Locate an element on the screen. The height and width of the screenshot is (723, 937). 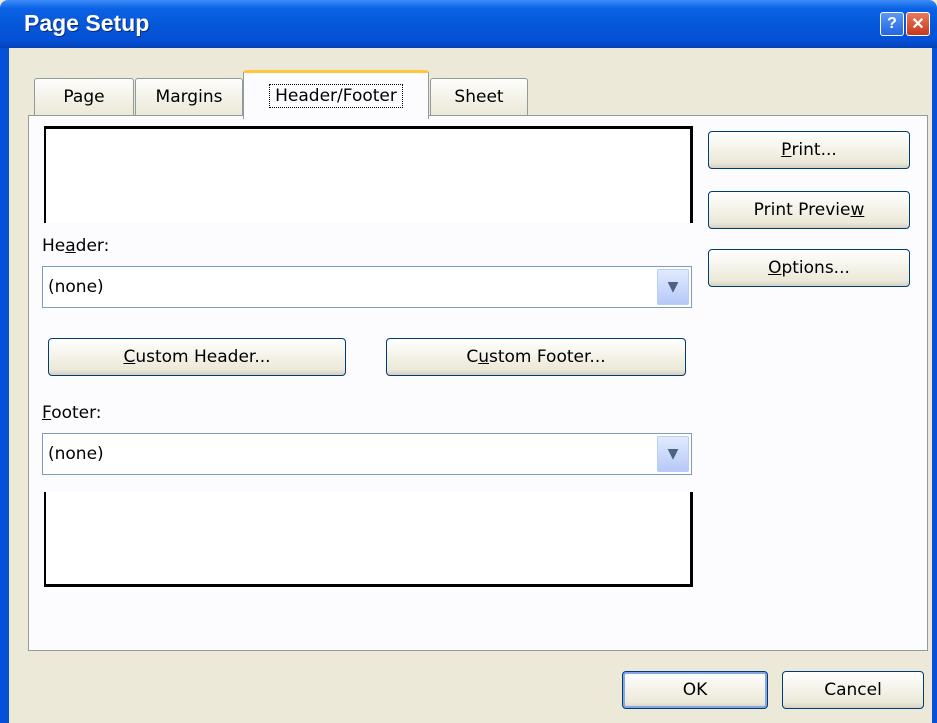
header-label: Header: is located at coordinates (76, 246).